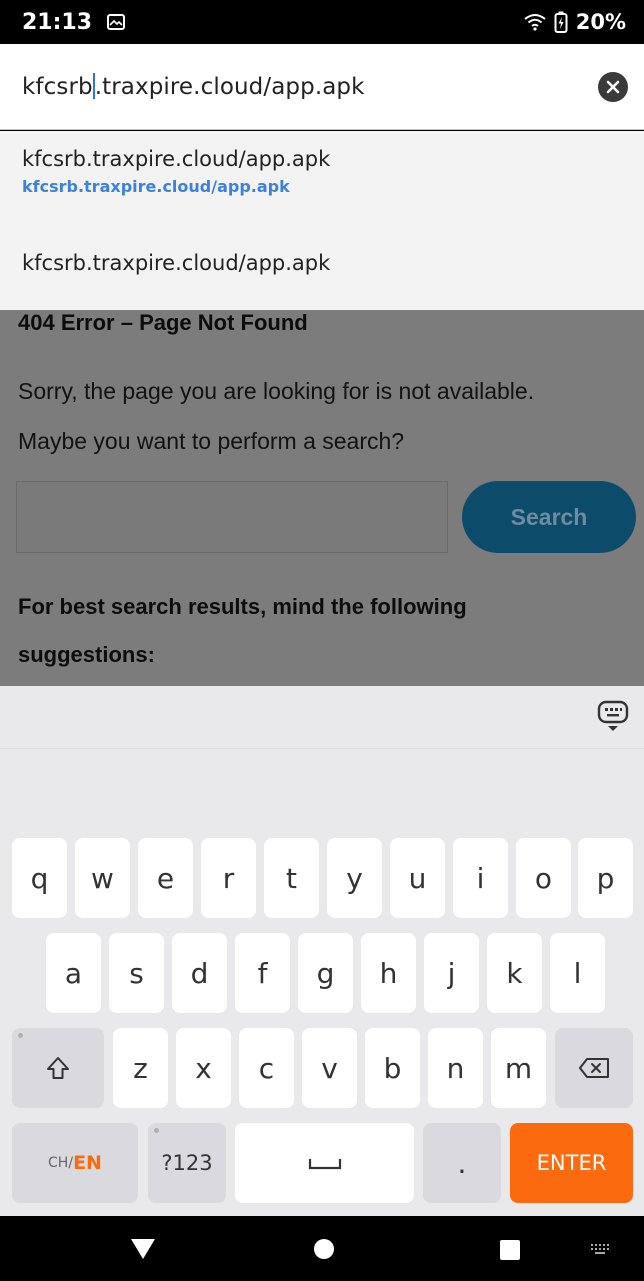  What do you see at coordinates (73, 973) in the screenshot?
I see `key-a: a` at bounding box center [73, 973].